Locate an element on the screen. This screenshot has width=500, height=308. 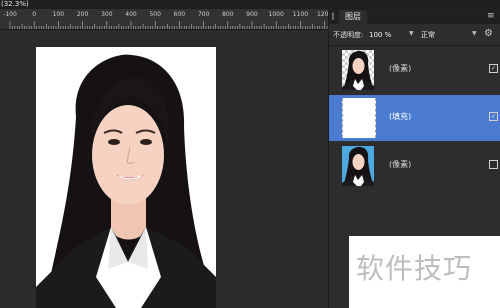
ruler-tick-label: 0 is located at coordinates (34, 14).